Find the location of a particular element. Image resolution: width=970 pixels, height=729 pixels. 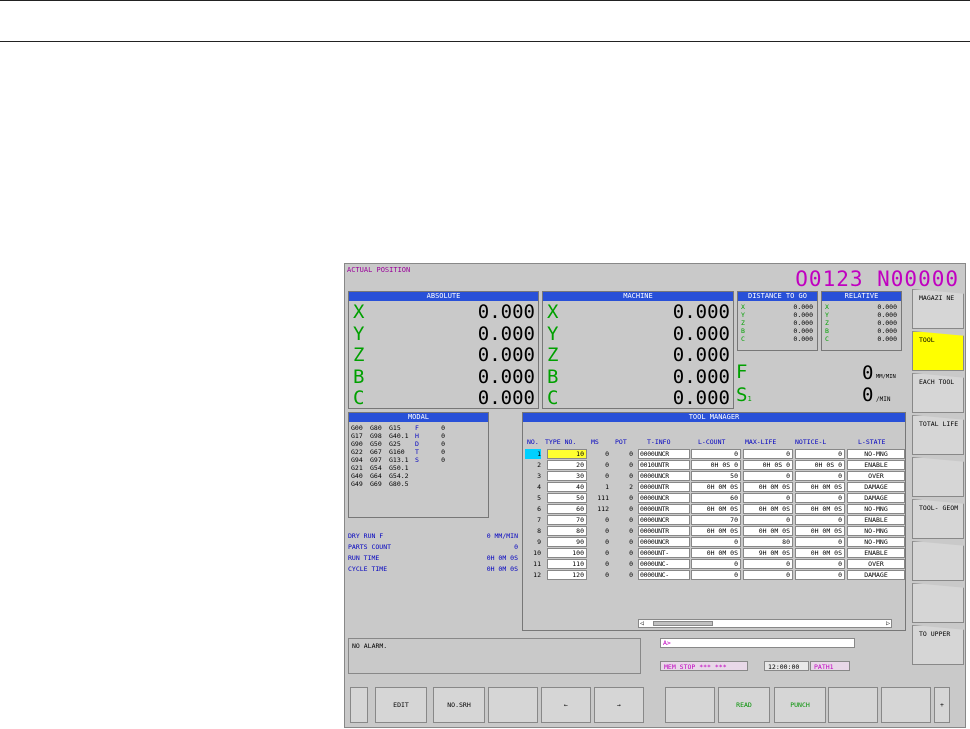

softkey-to-upper: TO UPPER is located at coordinates (938, 645).